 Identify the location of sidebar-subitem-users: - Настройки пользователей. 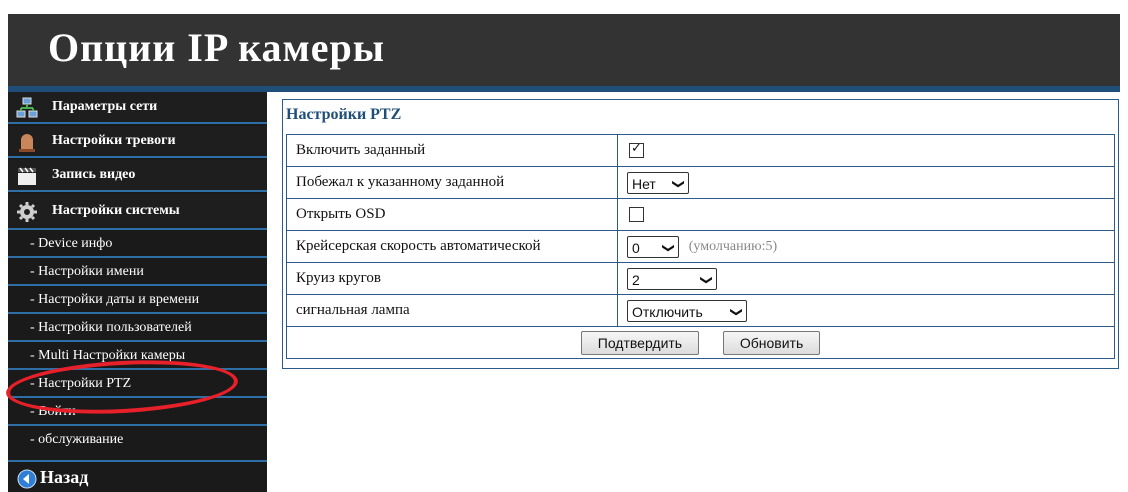
(137, 329).